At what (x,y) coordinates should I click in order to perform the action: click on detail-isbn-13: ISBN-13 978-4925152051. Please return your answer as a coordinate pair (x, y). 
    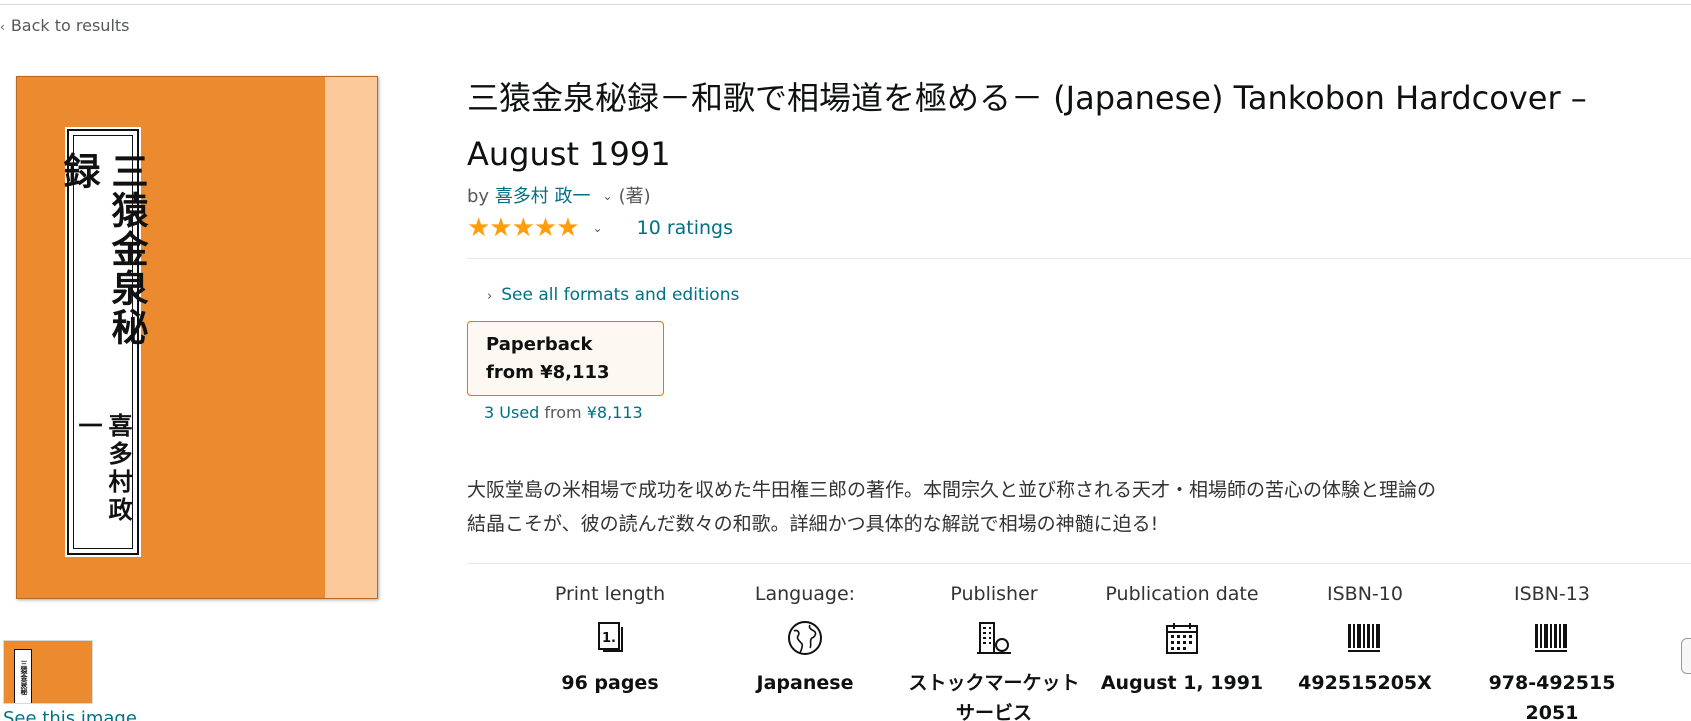
    Looking at the image, I should click on (1552, 650).